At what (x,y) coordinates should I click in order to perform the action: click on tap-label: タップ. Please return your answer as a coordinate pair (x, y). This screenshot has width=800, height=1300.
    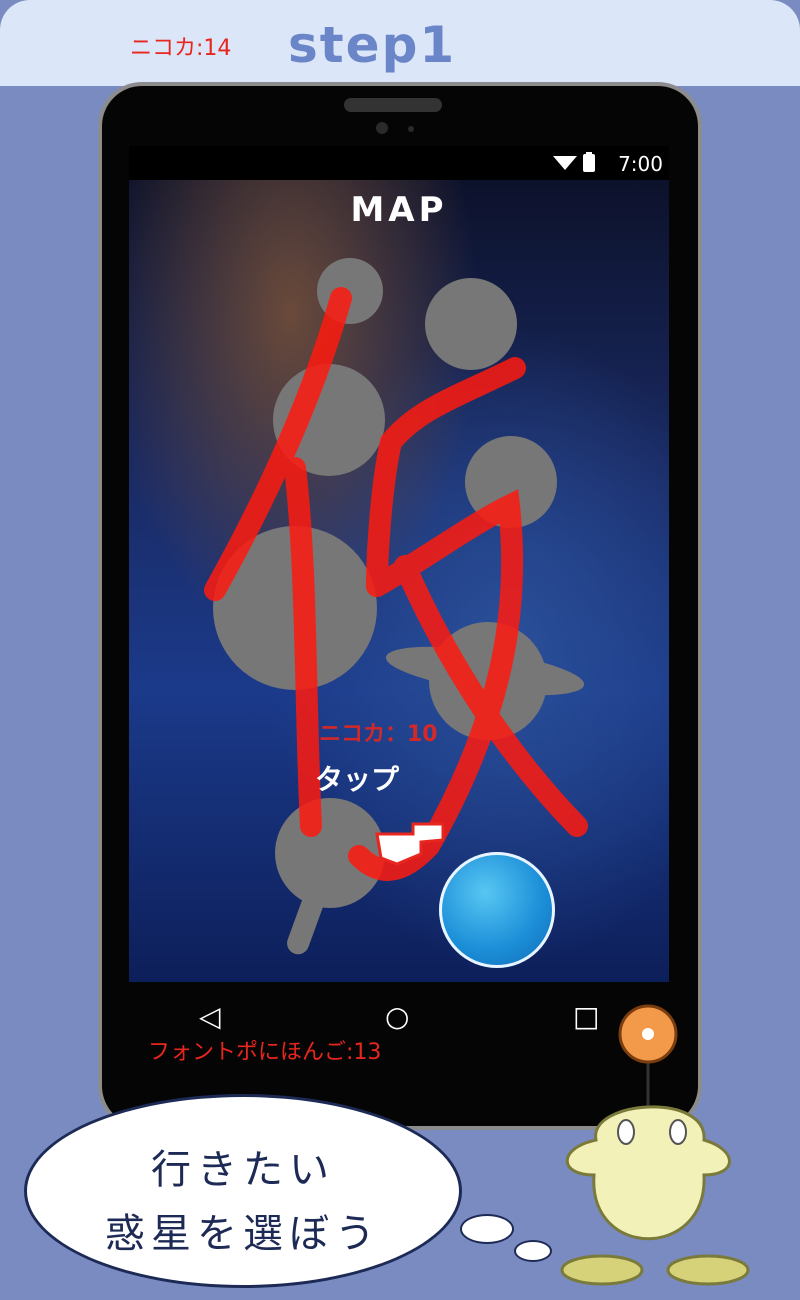
    Looking at the image, I should click on (357, 779).